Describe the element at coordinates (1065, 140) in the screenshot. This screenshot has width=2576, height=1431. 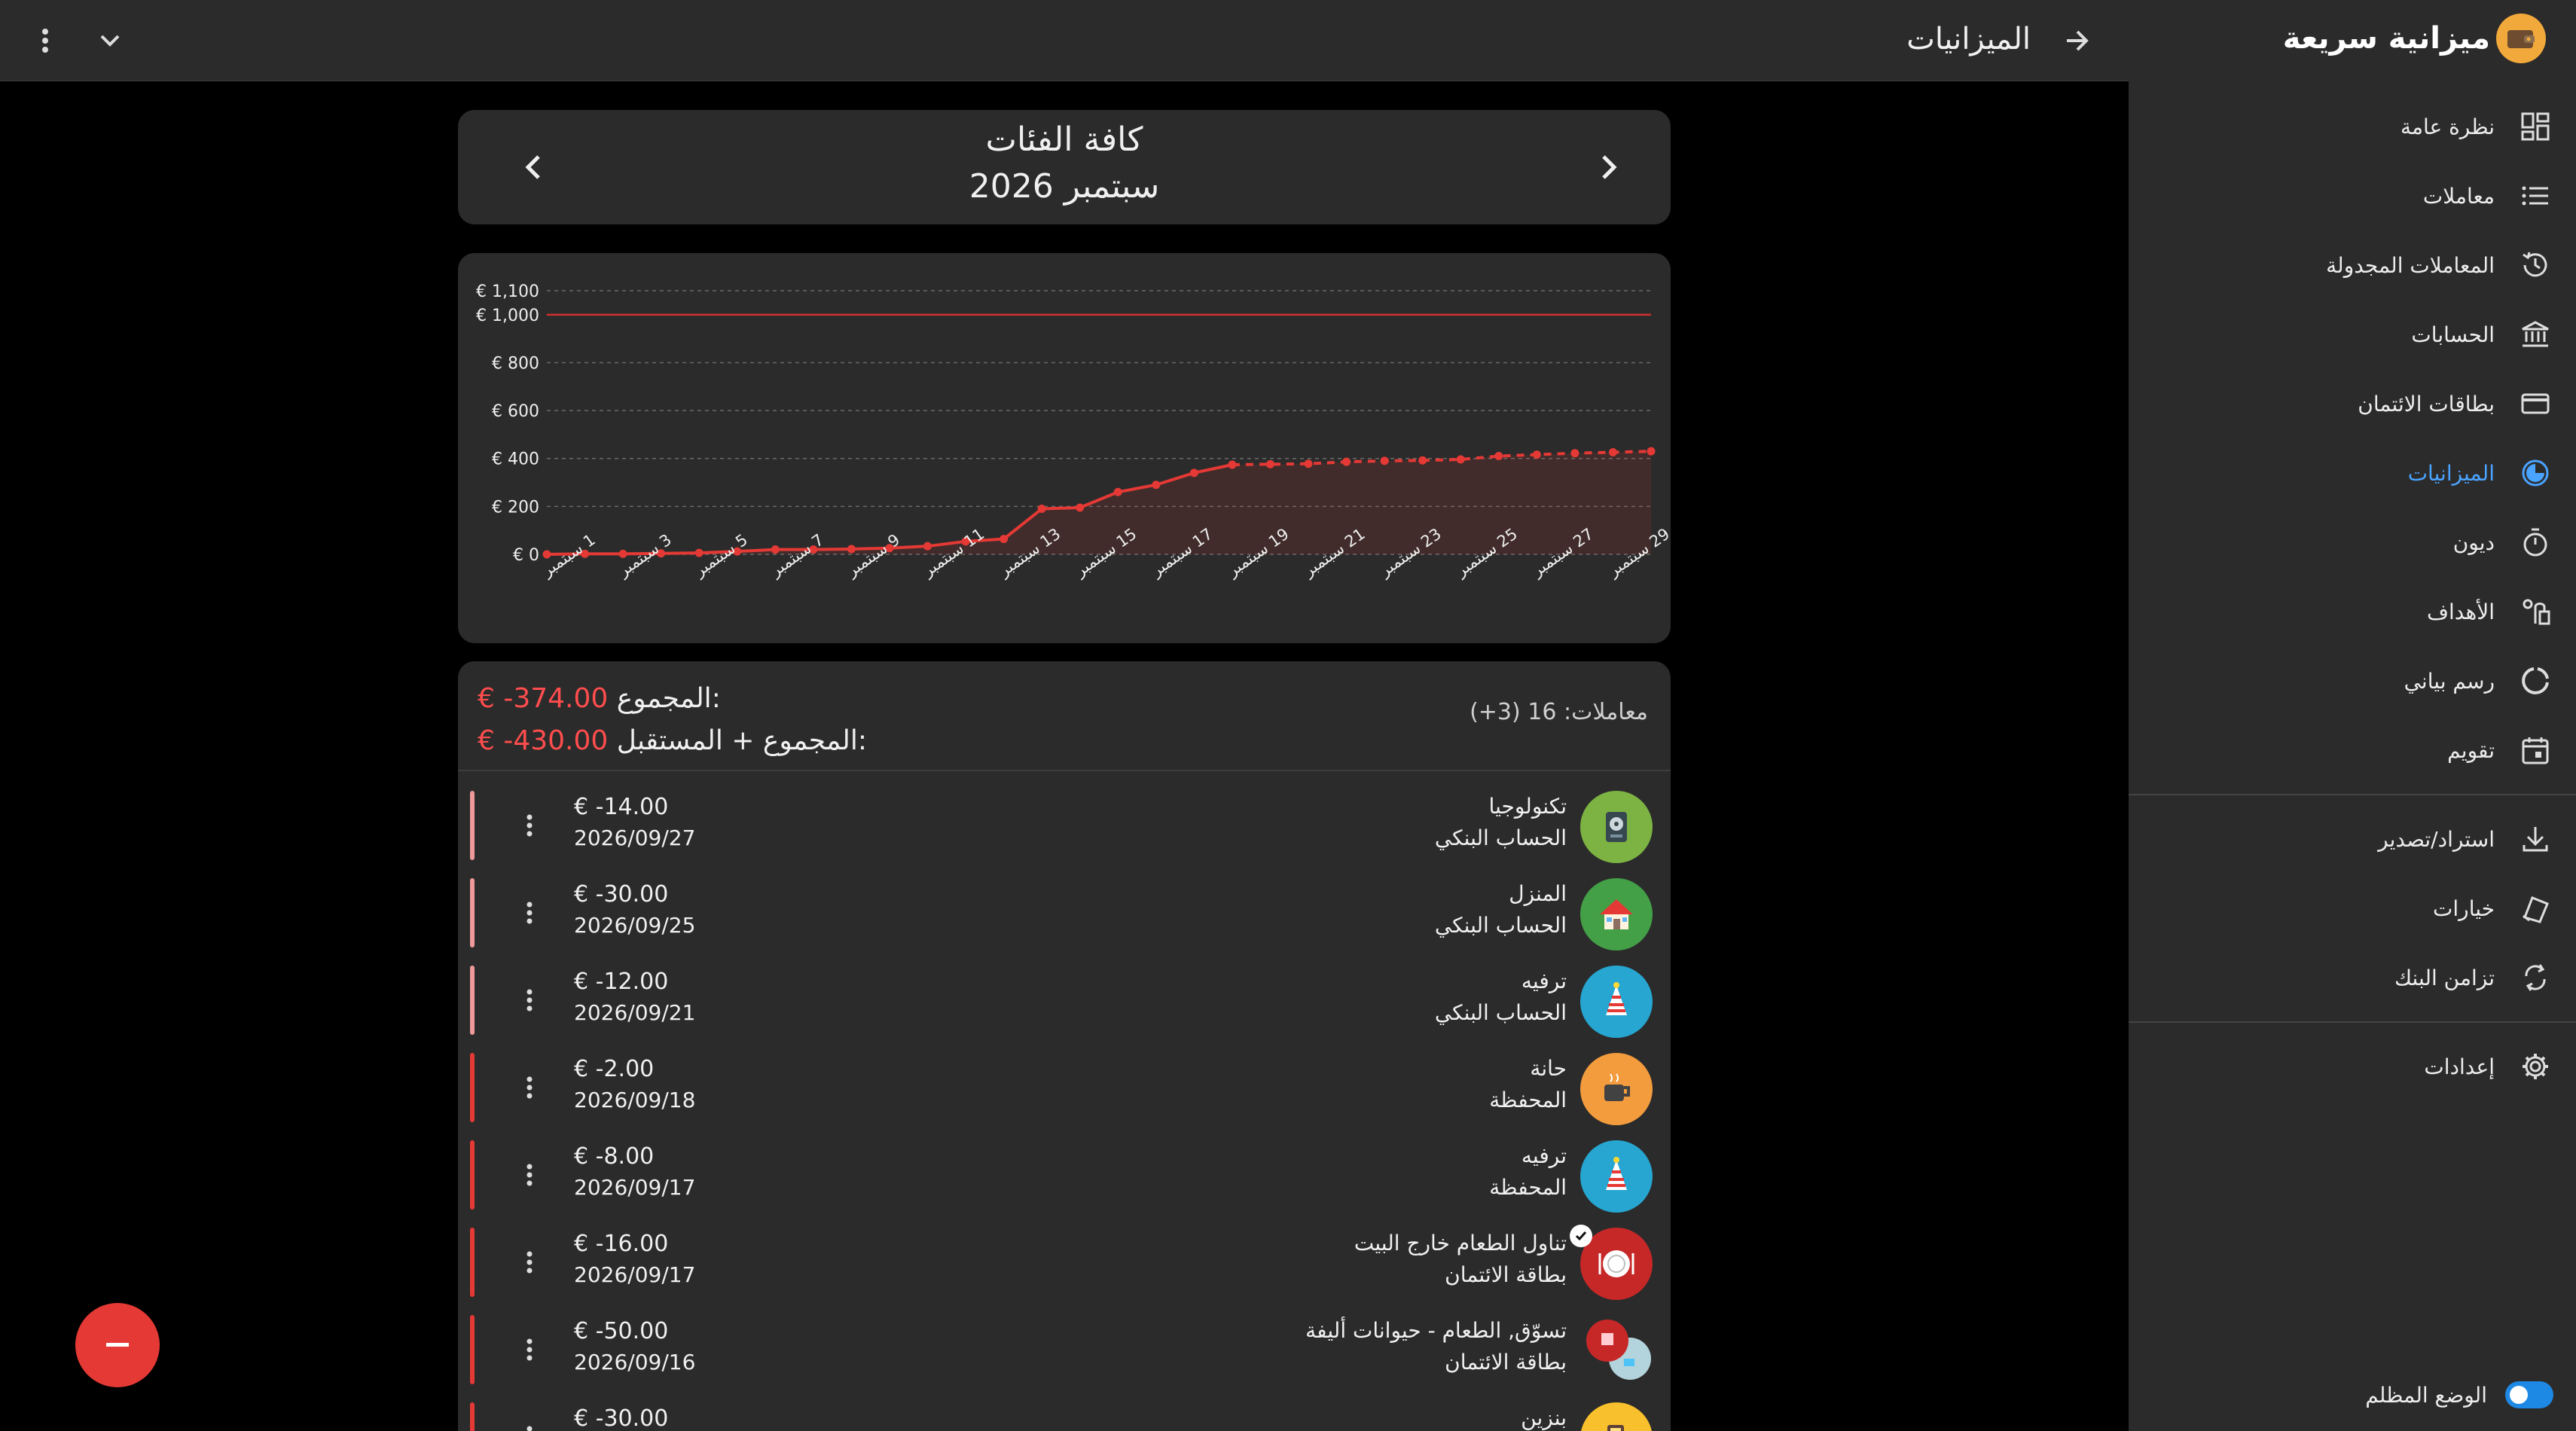
I see `category-filter-title: كافة الفئات` at that location.